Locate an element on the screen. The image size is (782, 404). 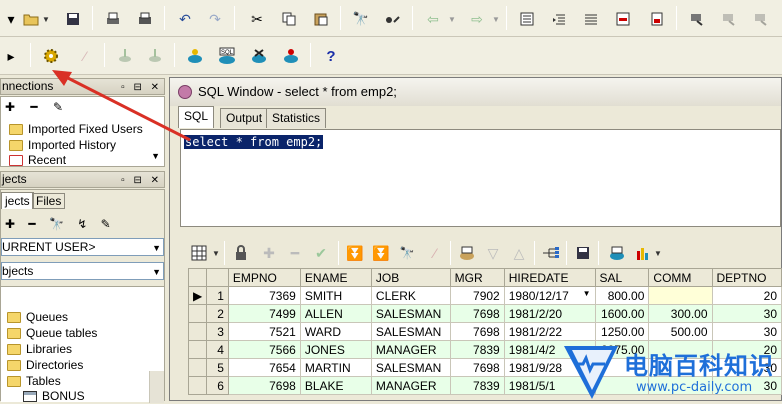
query-by-example-icon is located at coordinates (467, 253).